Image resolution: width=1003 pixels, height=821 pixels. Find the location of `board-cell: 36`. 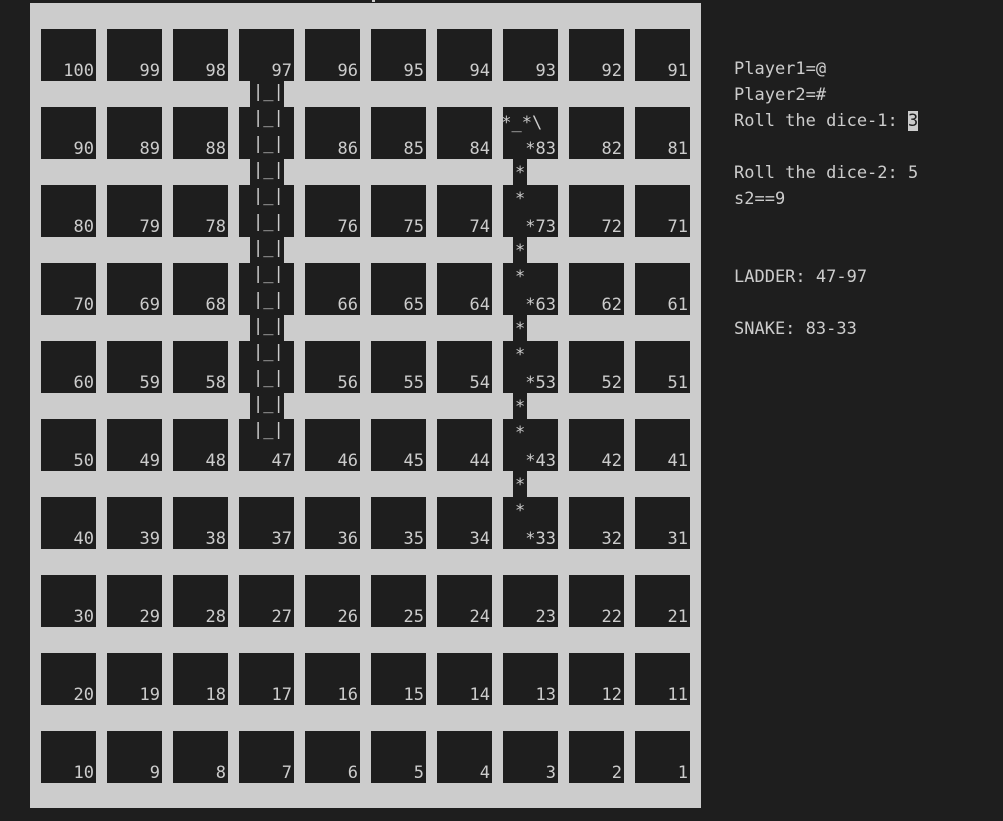

board-cell: 36 is located at coordinates (332, 523).